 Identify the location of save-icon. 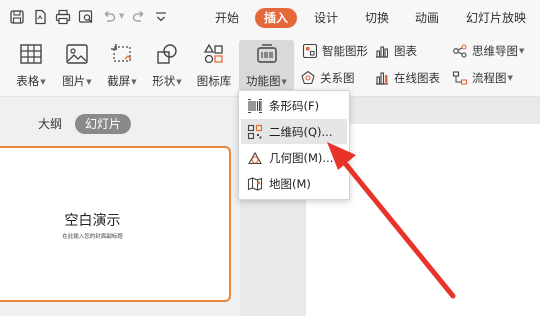
(17, 17).